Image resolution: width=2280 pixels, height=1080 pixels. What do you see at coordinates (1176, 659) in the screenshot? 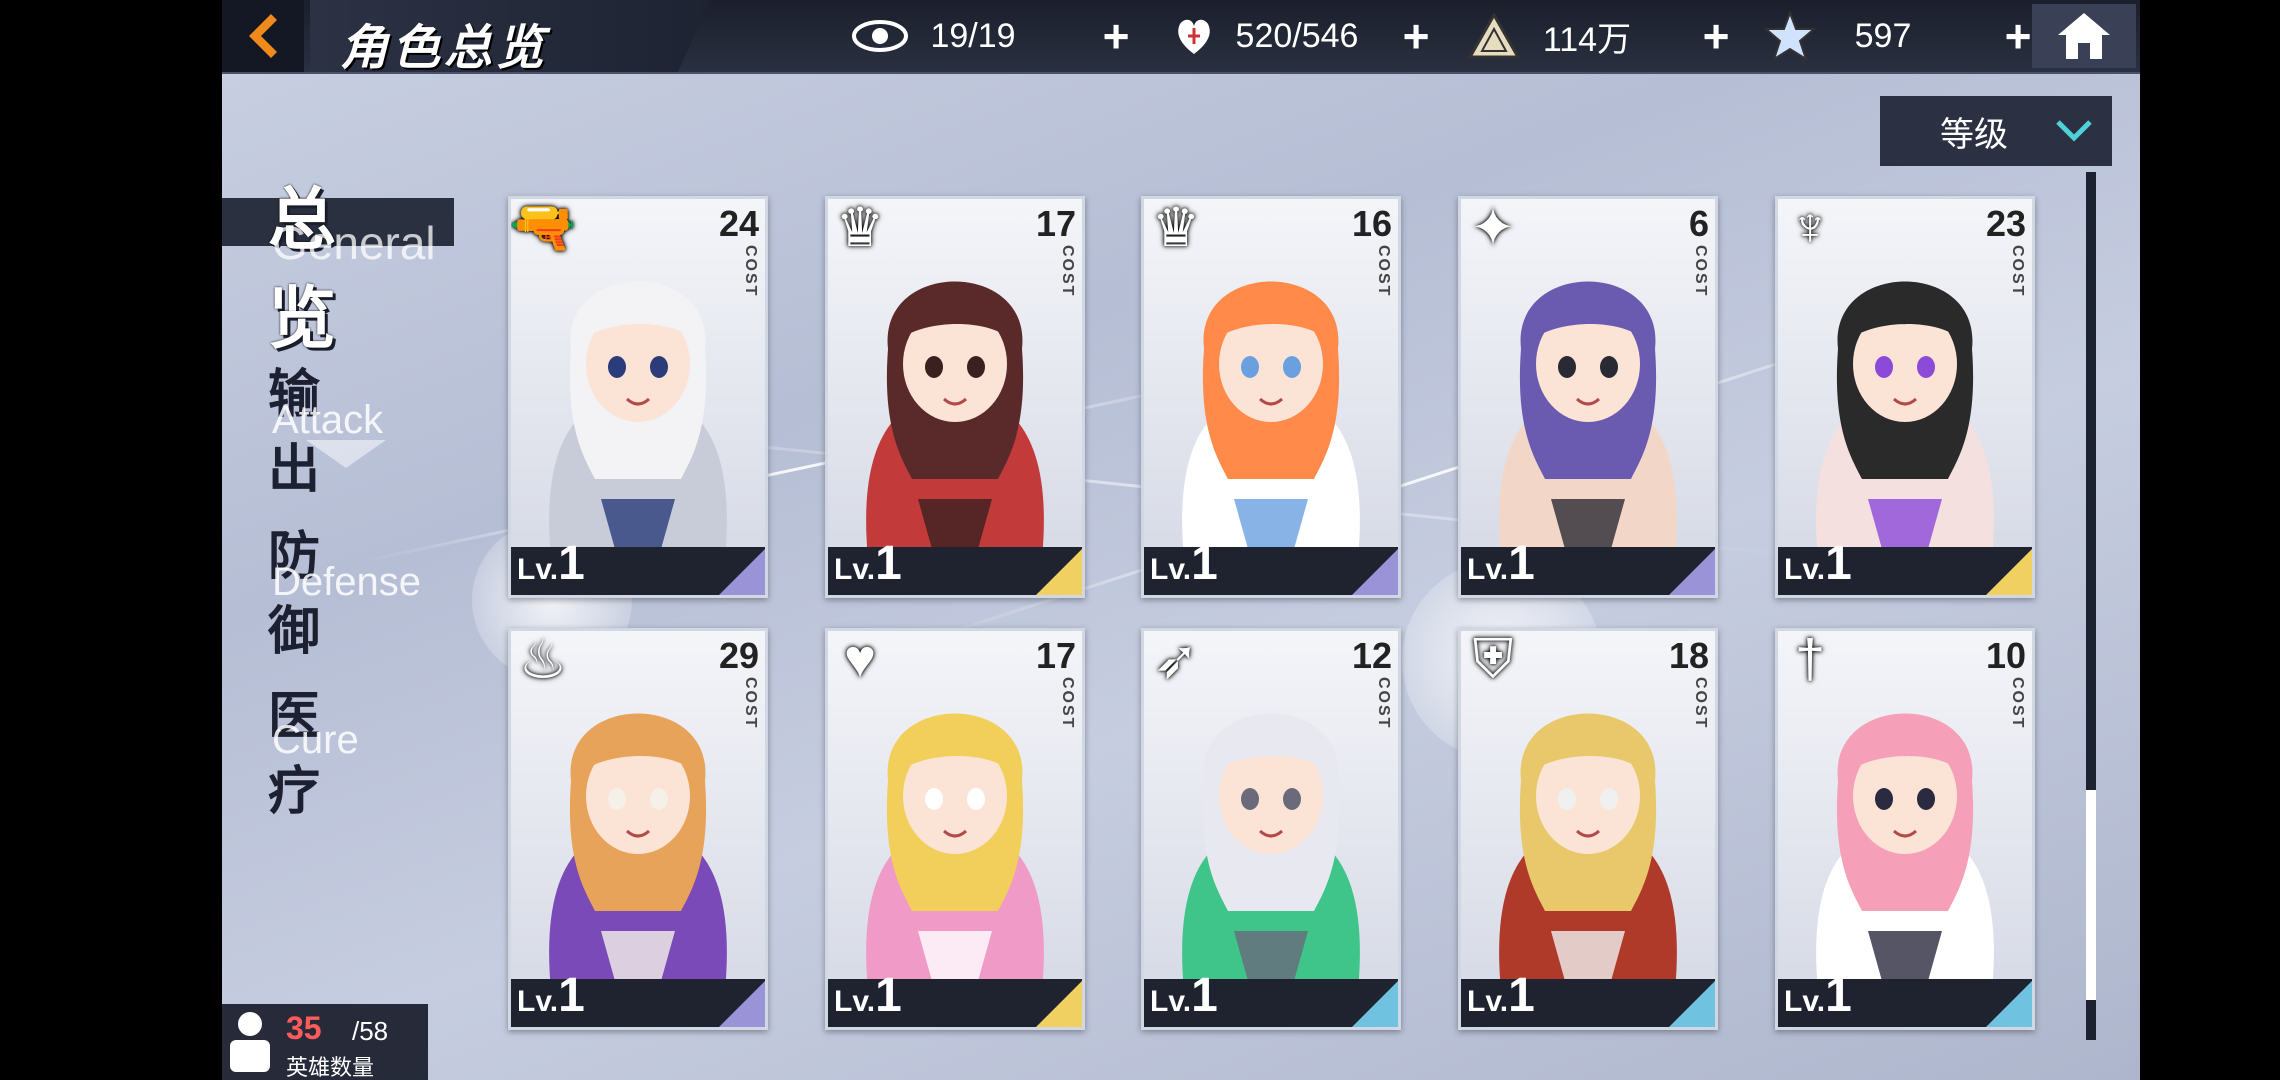
I see `bow-icon: ➶` at bounding box center [1176, 659].